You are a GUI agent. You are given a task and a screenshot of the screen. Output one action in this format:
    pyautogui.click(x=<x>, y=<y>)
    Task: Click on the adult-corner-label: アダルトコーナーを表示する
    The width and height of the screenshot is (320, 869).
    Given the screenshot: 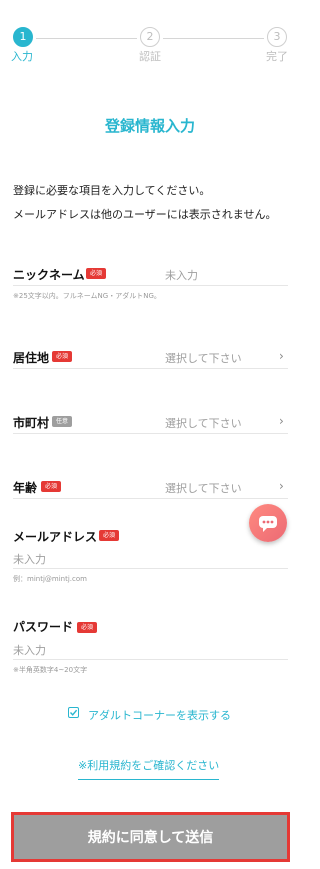 What is the action you would take?
    pyautogui.click(x=159, y=715)
    